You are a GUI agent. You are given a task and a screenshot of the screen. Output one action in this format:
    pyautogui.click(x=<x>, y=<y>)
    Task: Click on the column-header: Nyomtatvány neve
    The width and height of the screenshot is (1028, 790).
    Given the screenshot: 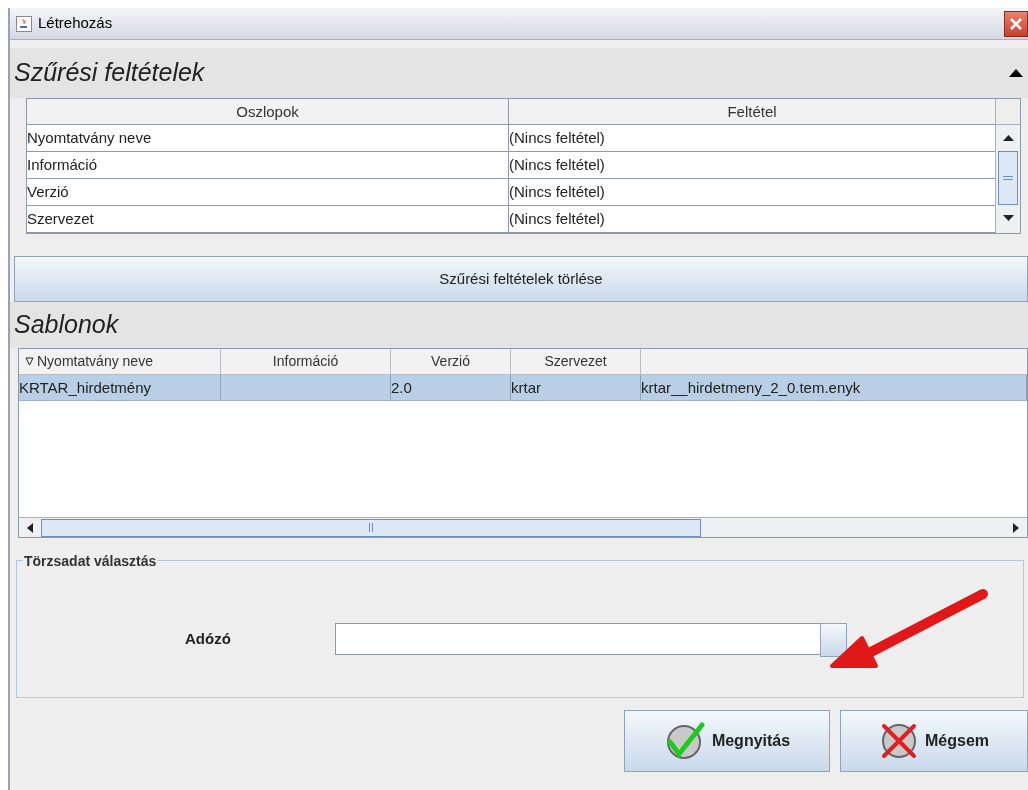 What is the action you would take?
    pyautogui.click(x=95, y=361)
    